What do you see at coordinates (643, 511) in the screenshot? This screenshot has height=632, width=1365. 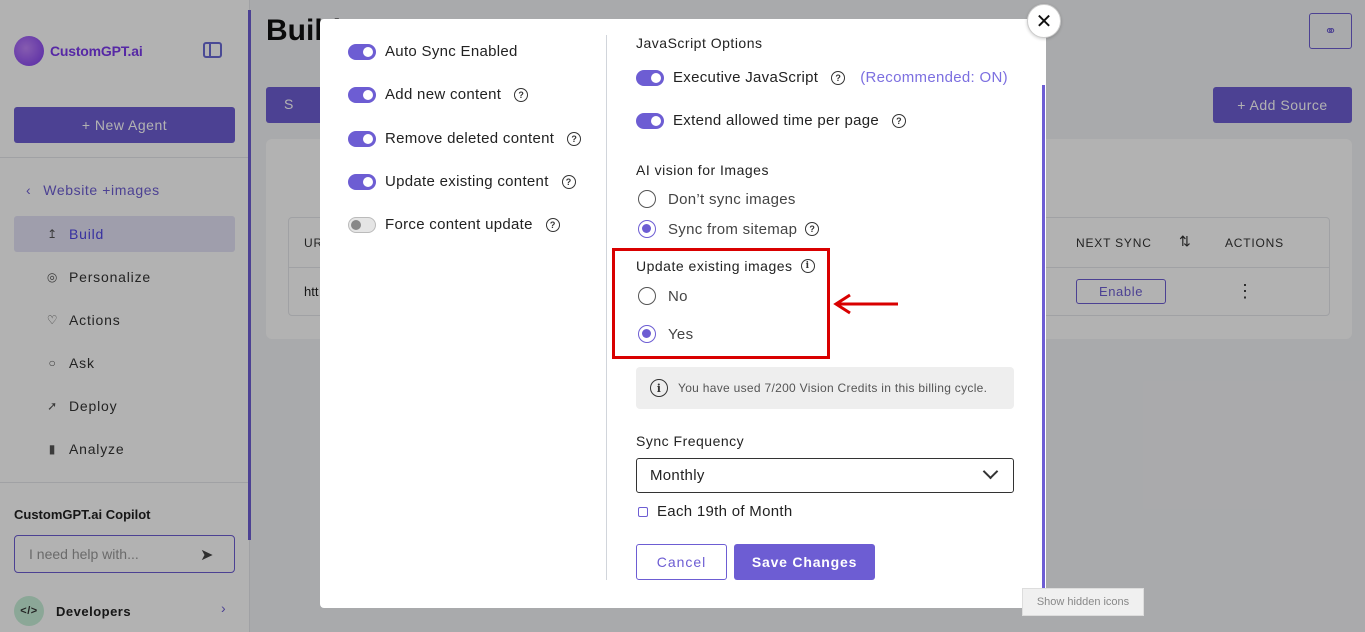 I see `calendar-icon` at bounding box center [643, 511].